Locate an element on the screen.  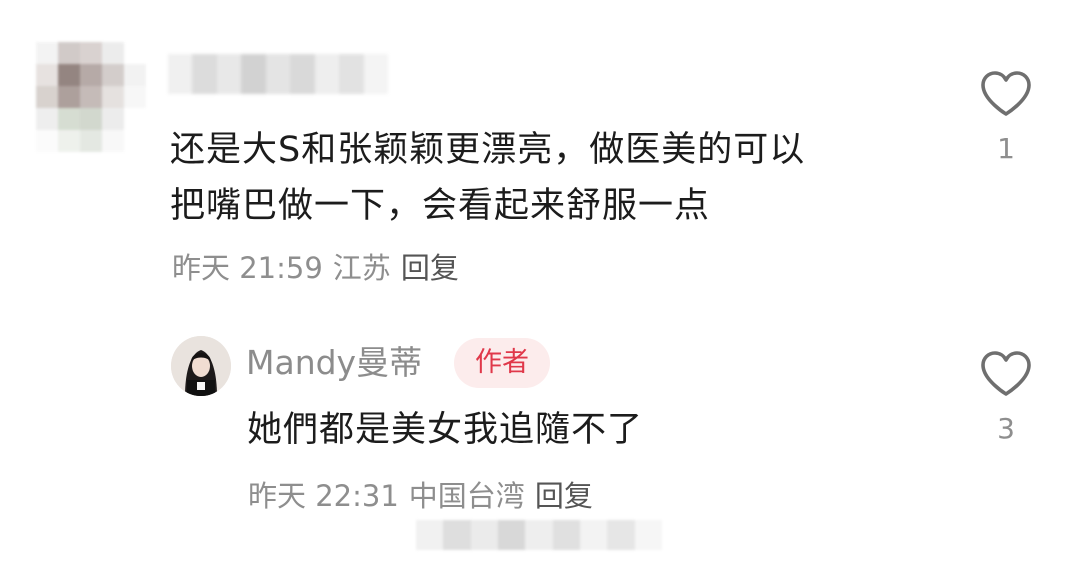
reply-reply-button: 回复 is located at coordinates (564, 496).